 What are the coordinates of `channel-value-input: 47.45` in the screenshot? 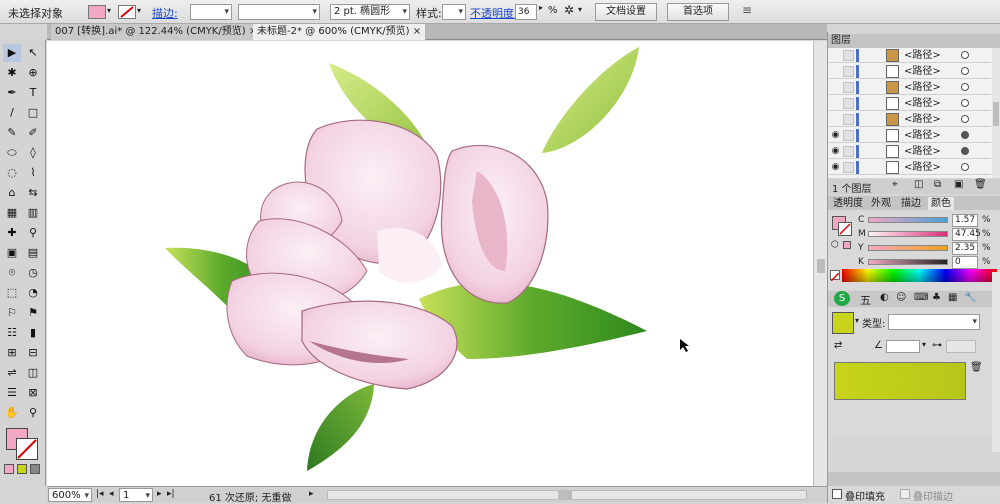 It's located at (966, 234).